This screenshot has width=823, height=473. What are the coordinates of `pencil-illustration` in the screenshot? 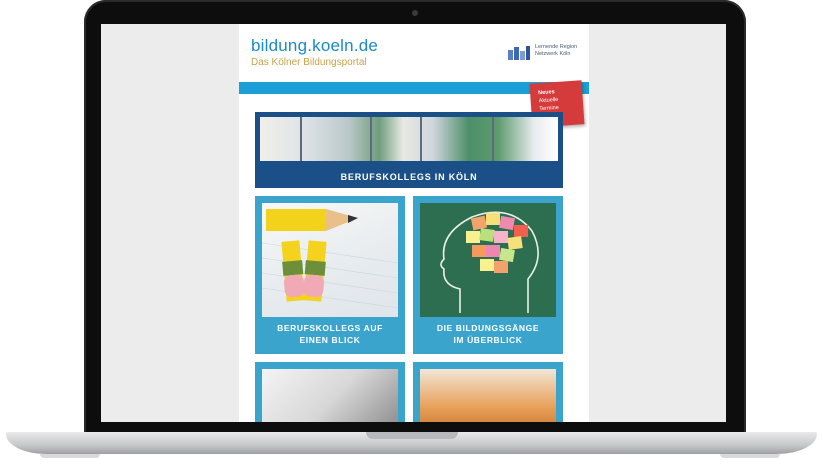 It's located at (330, 259).